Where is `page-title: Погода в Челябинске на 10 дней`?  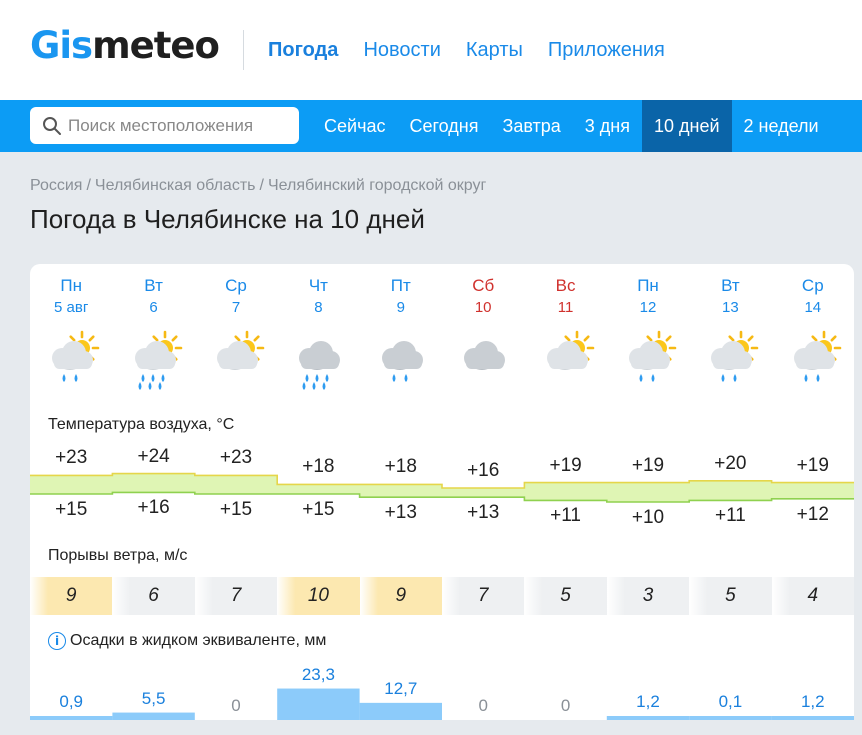
page-title: Погода в Челябинске на 10 дней is located at coordinates (227, 219).